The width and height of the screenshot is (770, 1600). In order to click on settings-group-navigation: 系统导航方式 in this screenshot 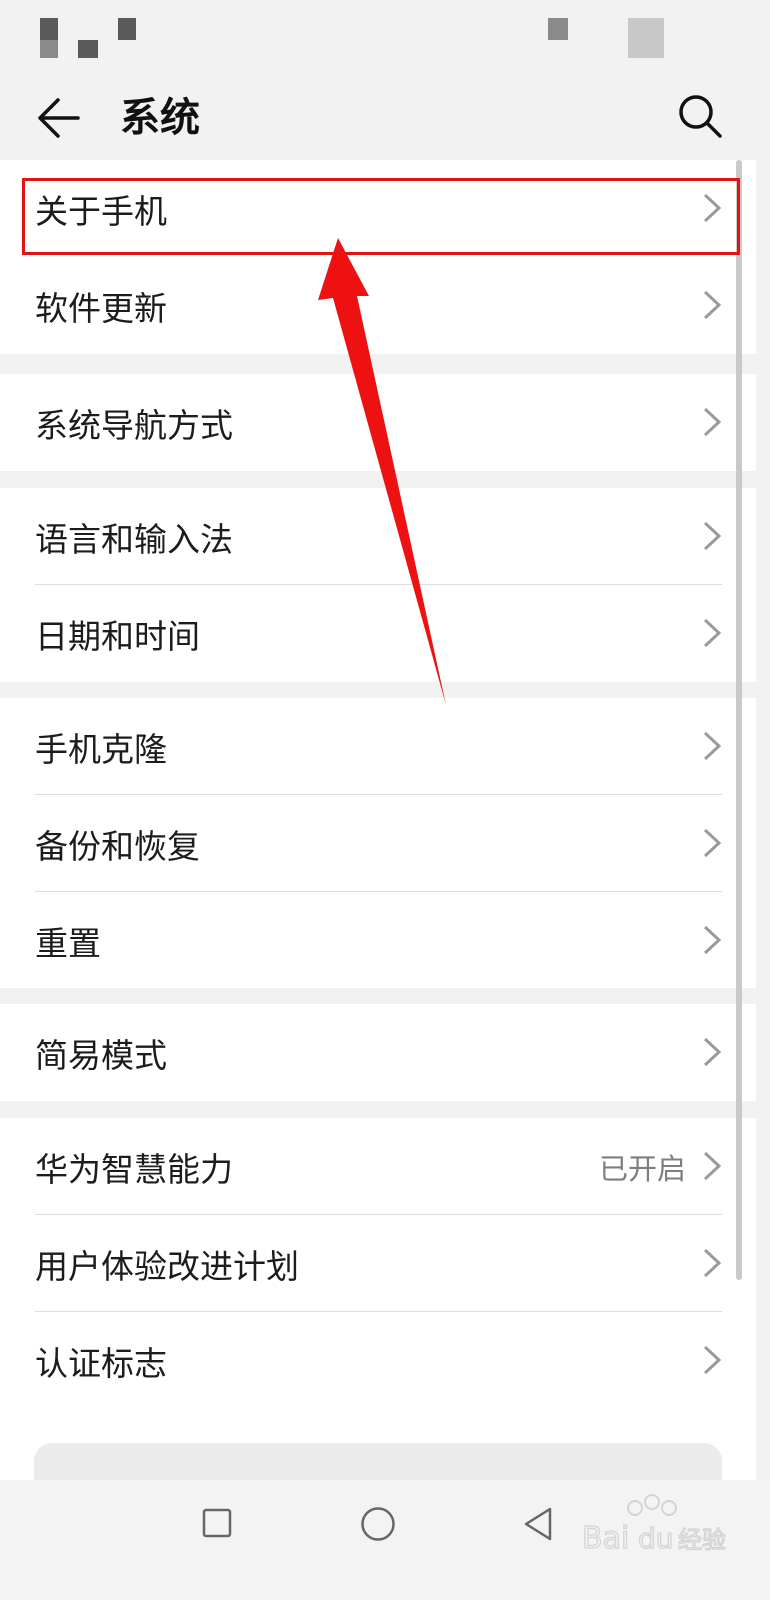, I will do `click(378, 422)`.